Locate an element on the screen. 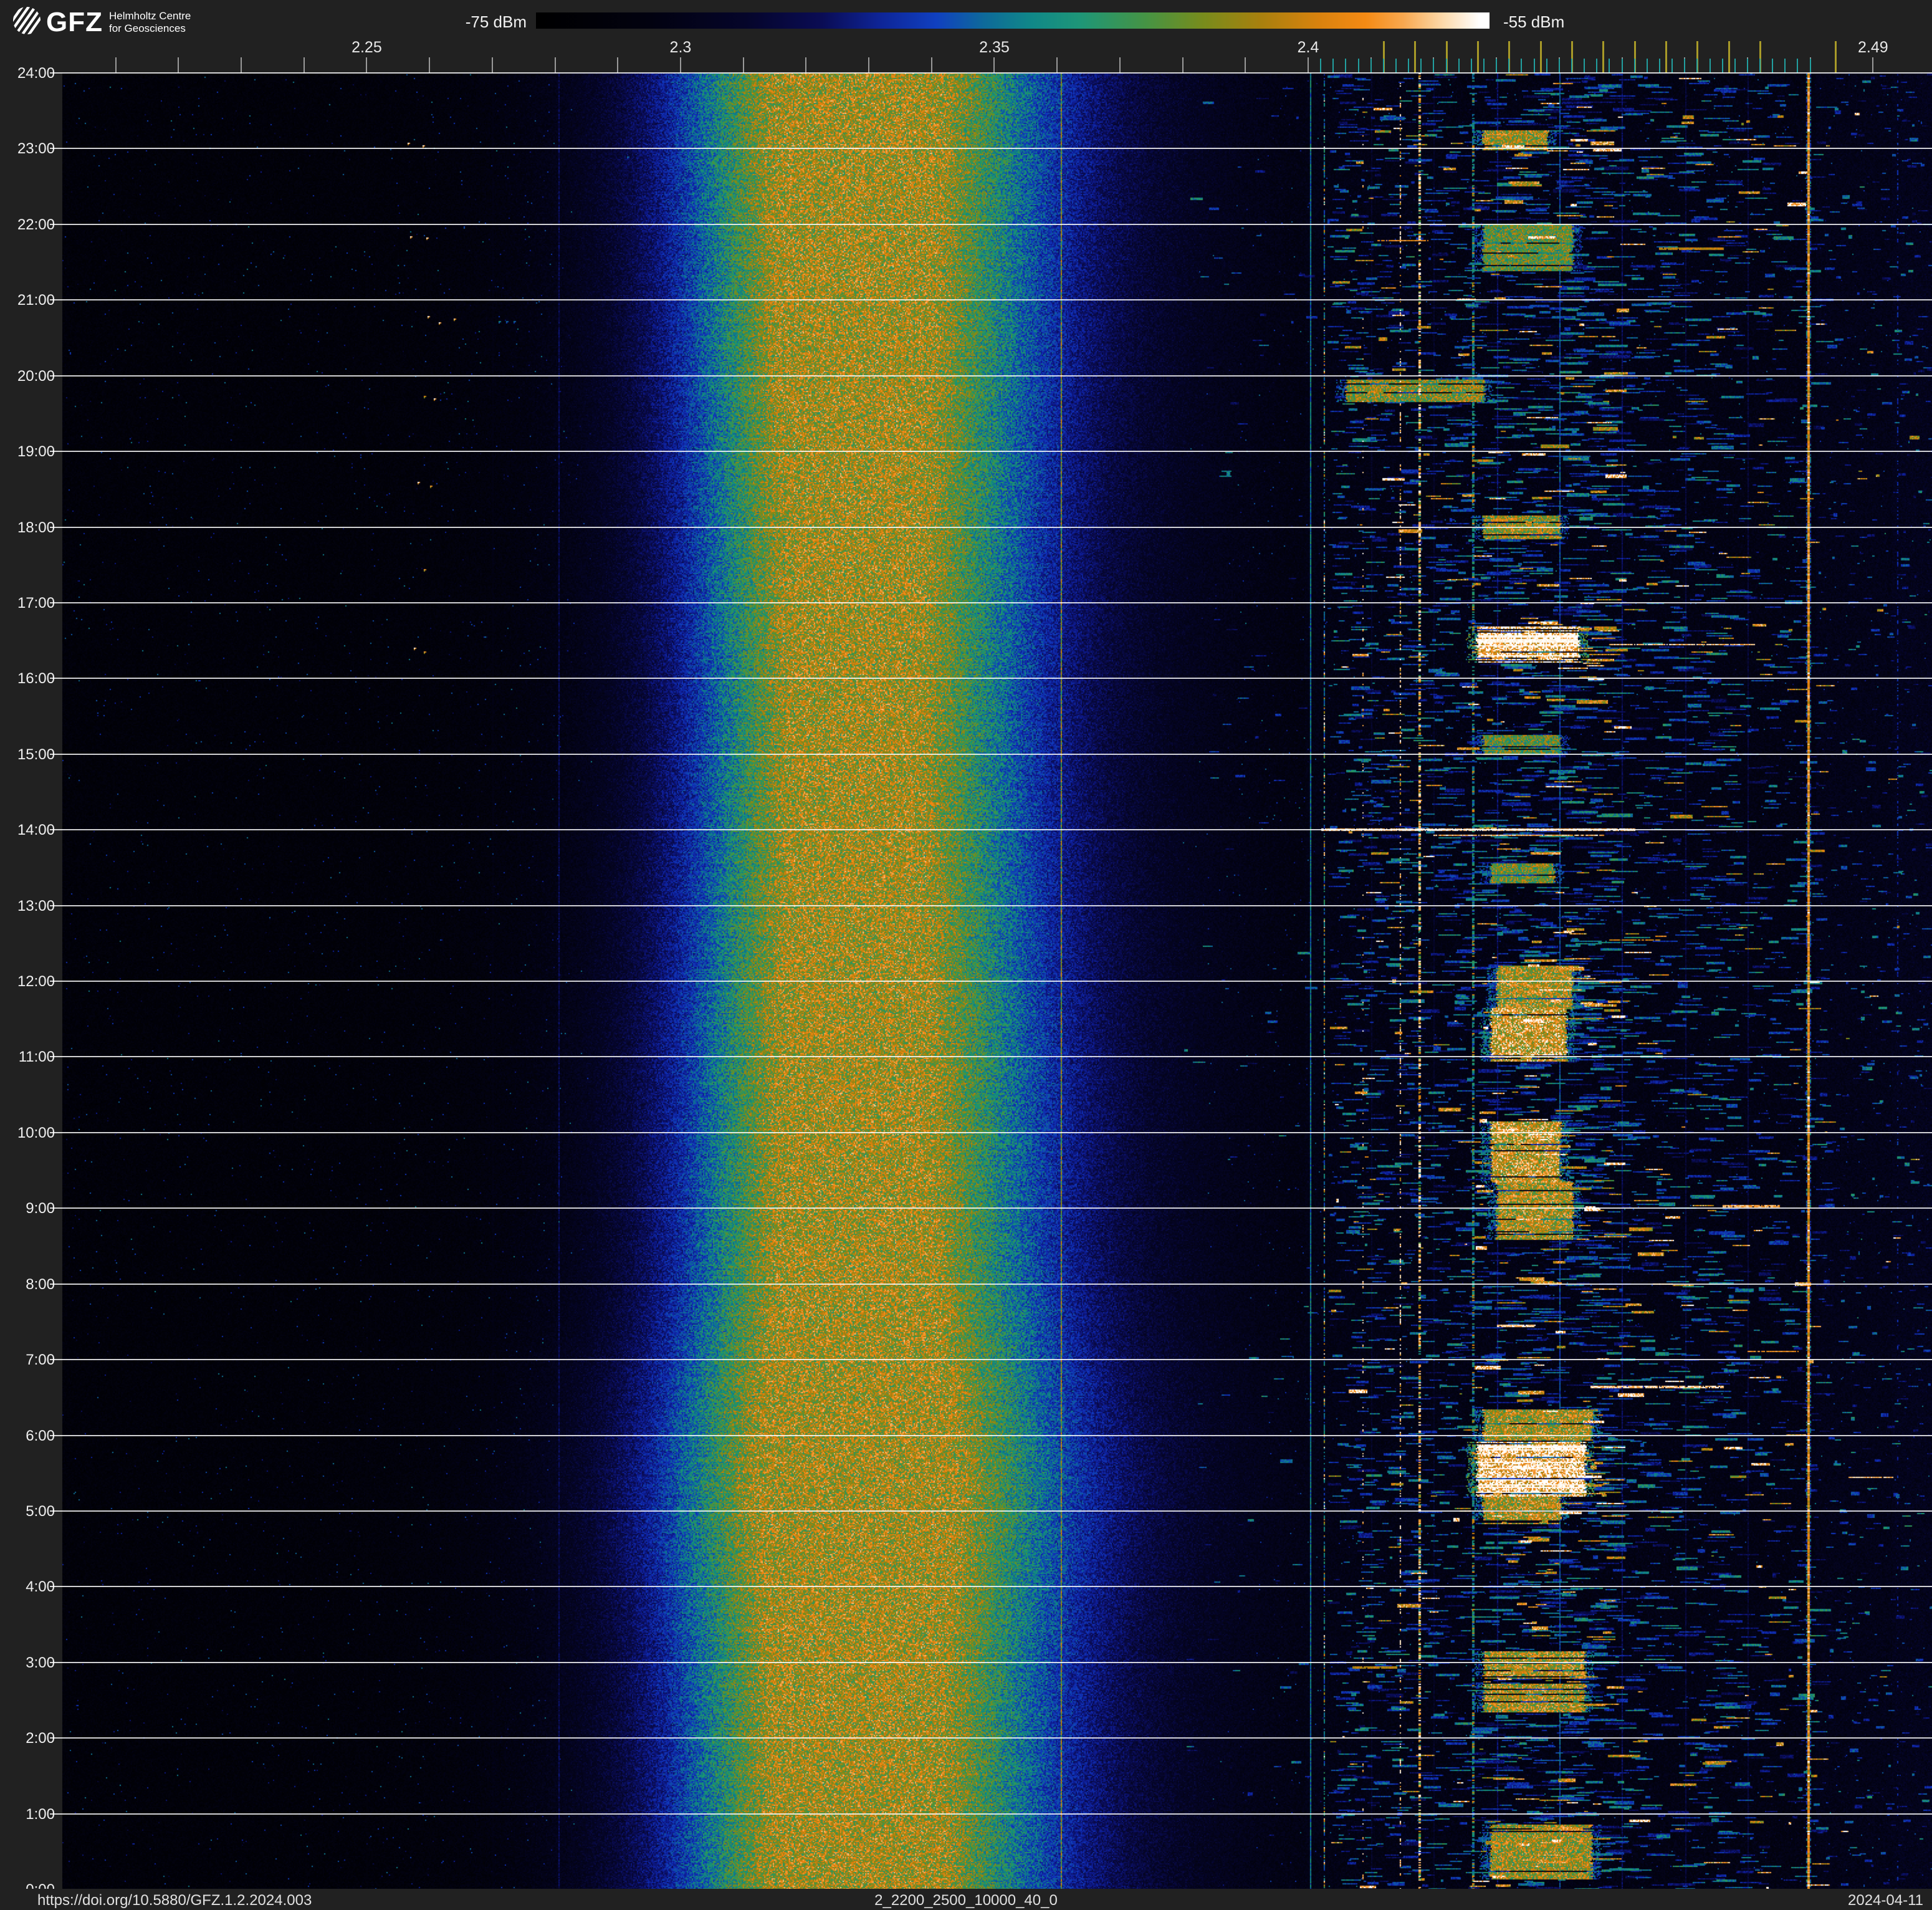 The image size is (1932, 1910). date-label: 2024-04-11 is located at coordinates (1885, 1900).